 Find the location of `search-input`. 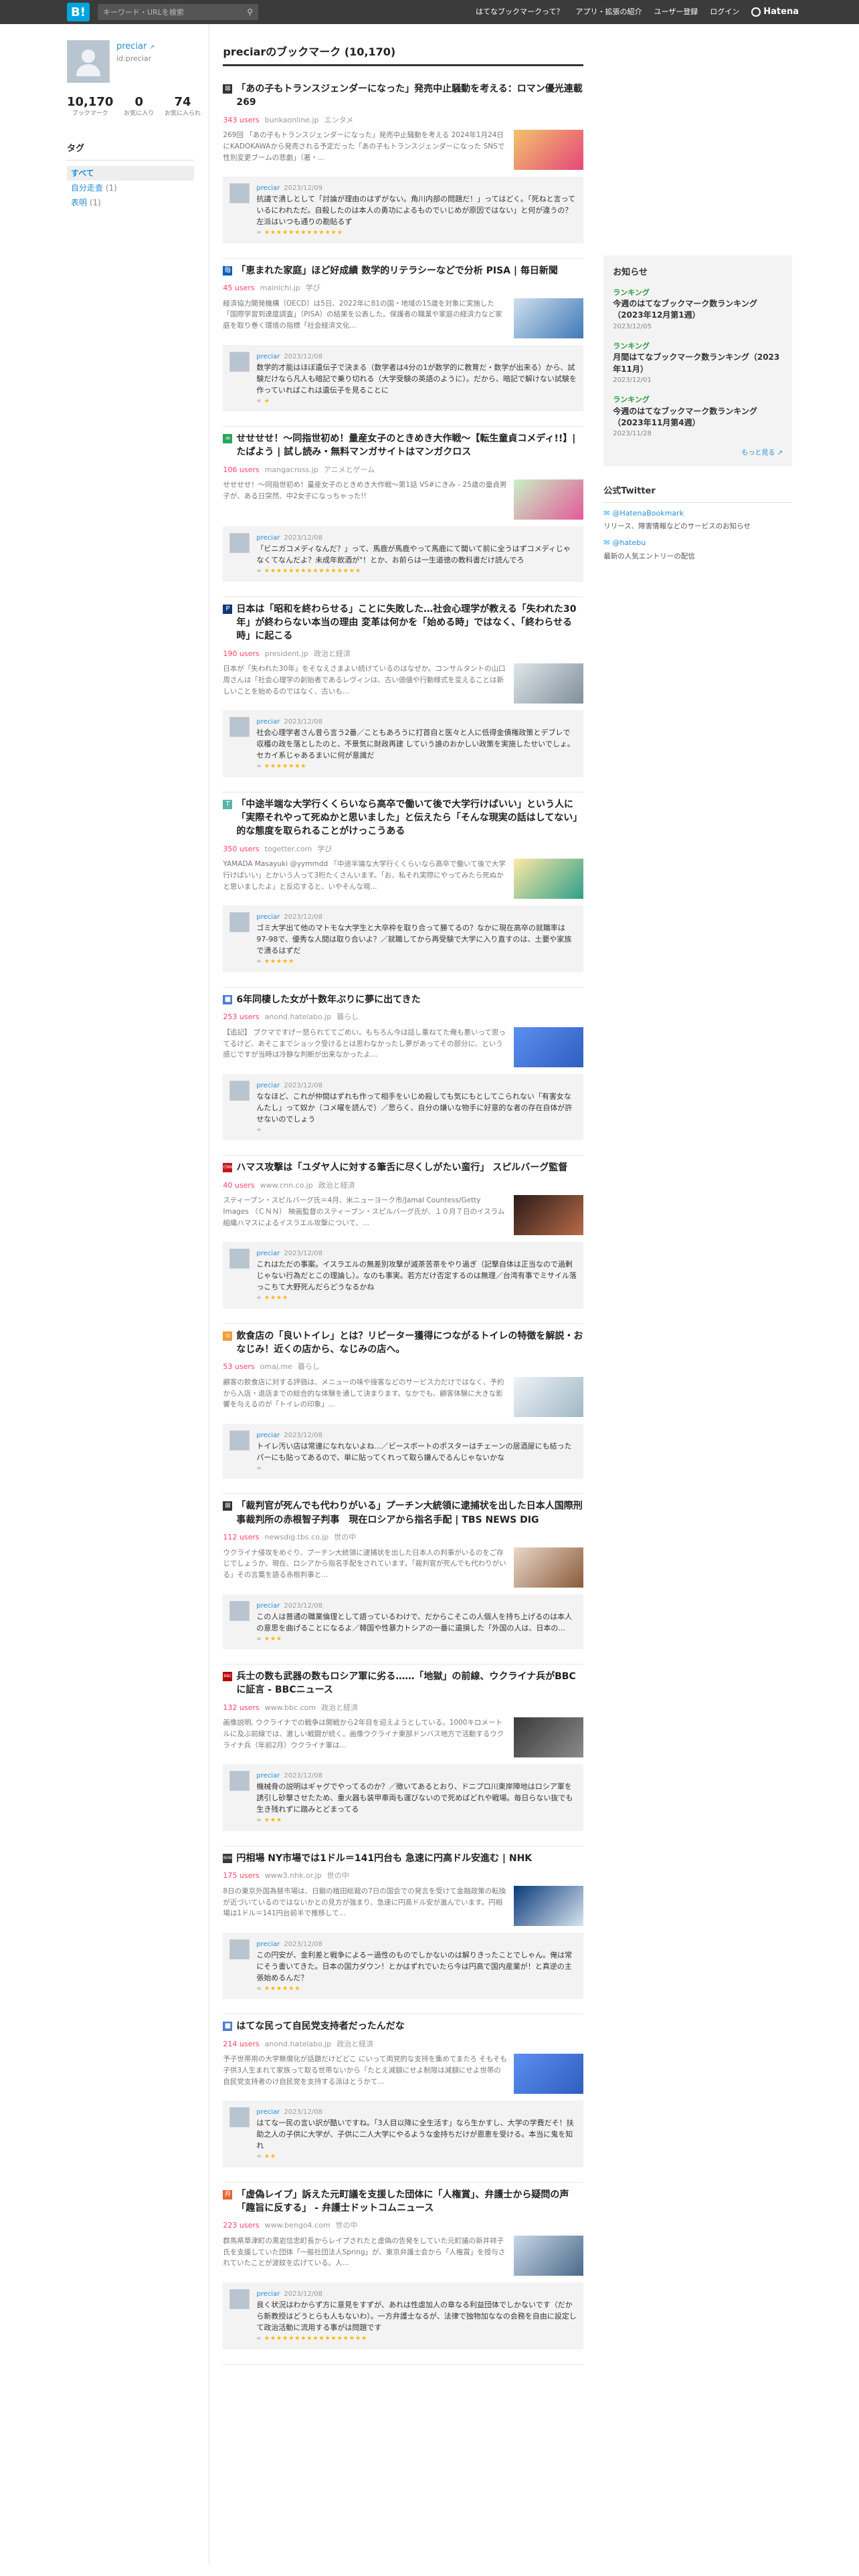

search-input is located at coordinates (170, 12).